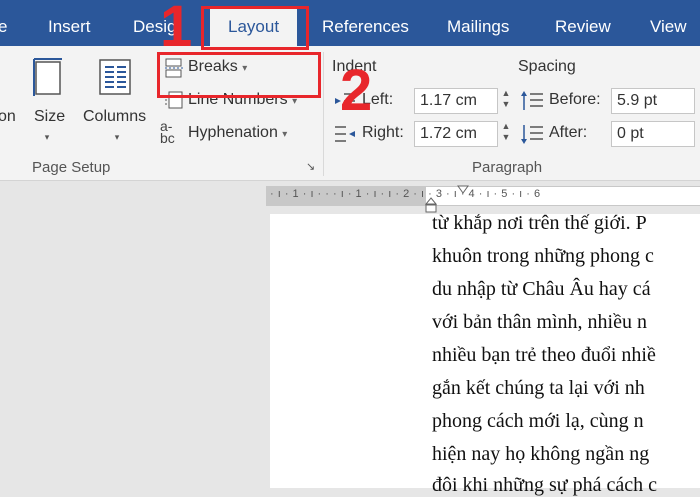 This screenshot has width=700, height=497. What do you see at coordinates (544, 485) in the screenshot?
I see `document-line: đôi khi những sự phá cách c` at bounding box center [544, 485].